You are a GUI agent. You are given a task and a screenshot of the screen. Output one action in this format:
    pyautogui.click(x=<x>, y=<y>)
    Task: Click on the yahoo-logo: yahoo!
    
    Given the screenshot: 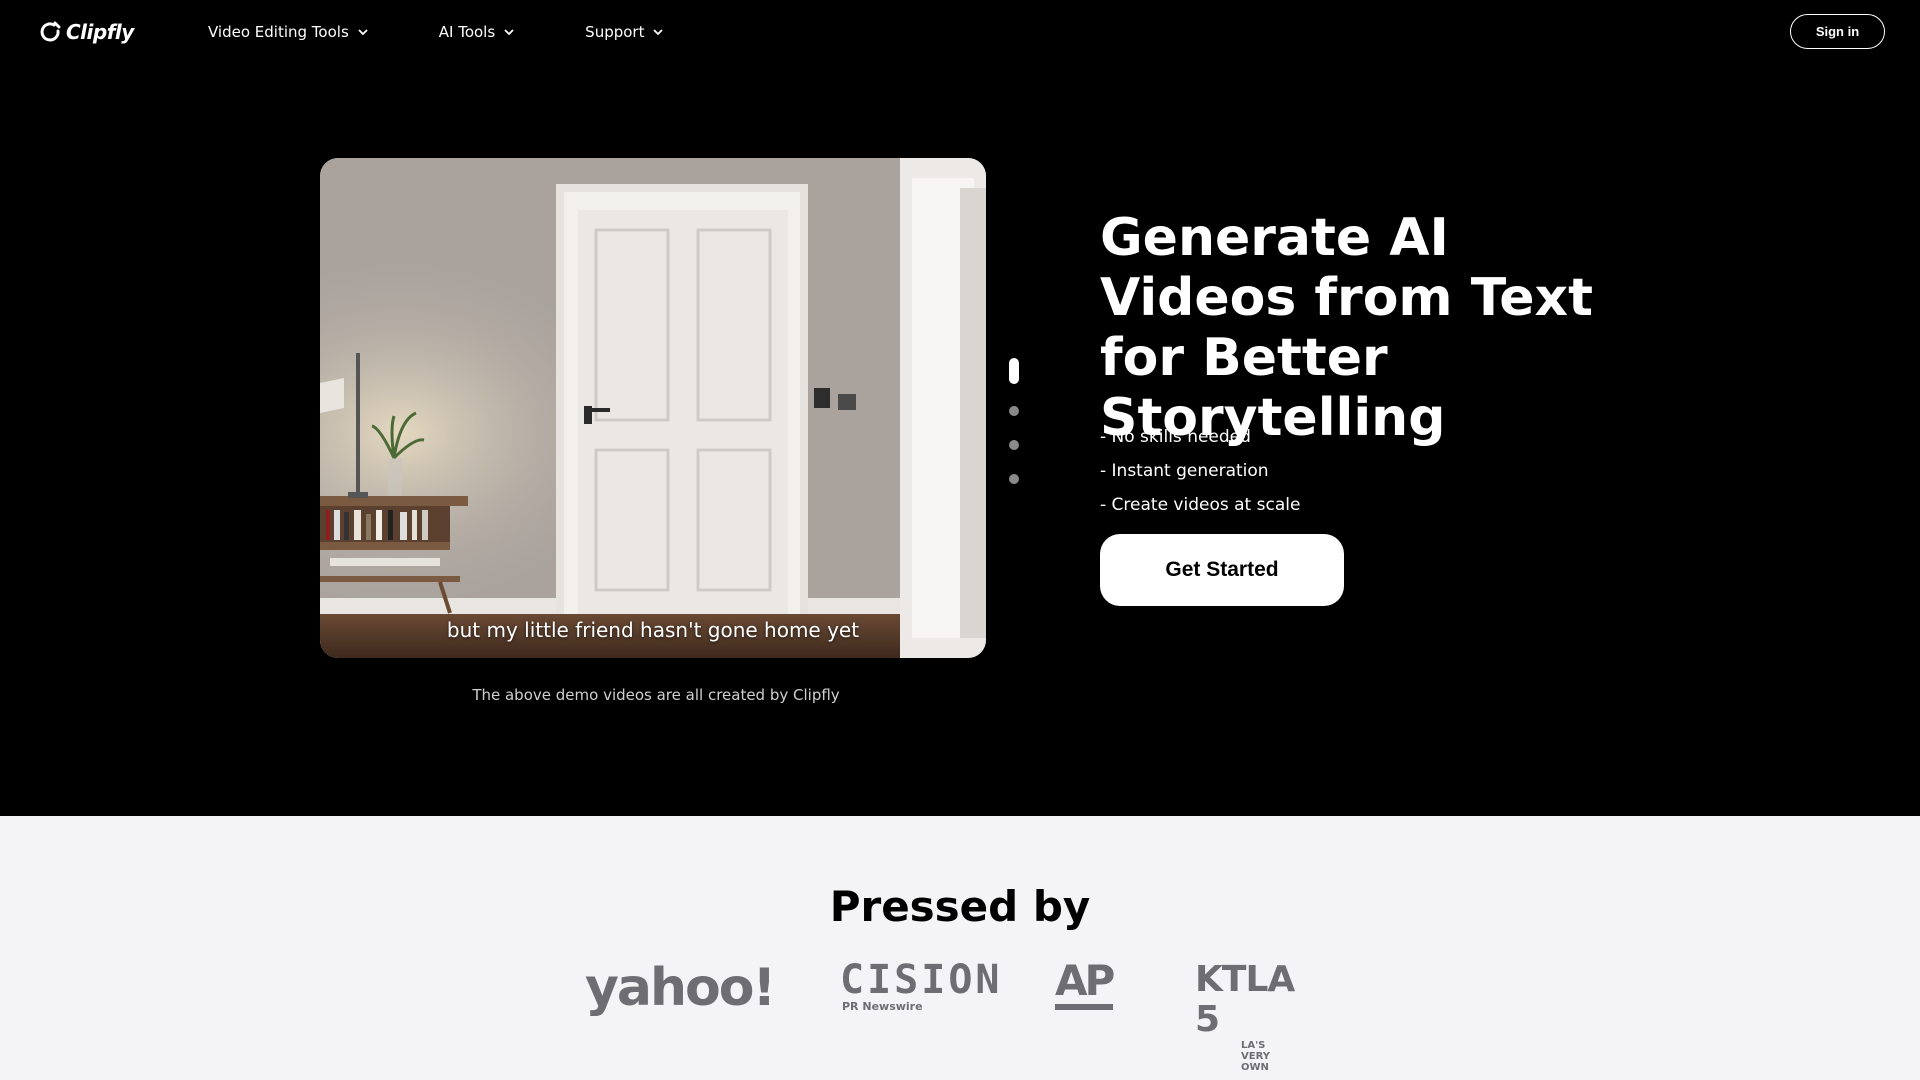 What is the action you would take?
    pyautogui.click(x=680, y=988)
    